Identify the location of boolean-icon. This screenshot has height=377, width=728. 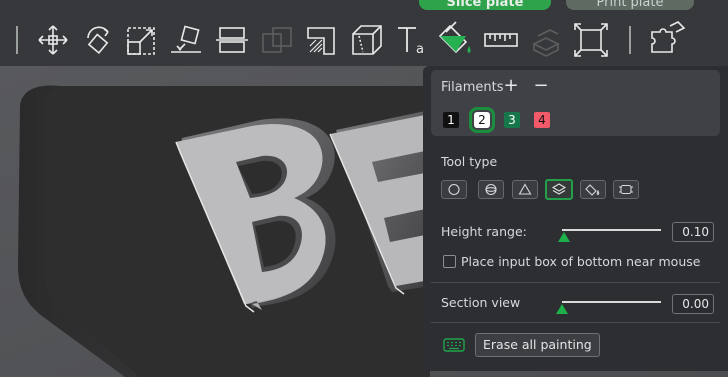
(277, 40).